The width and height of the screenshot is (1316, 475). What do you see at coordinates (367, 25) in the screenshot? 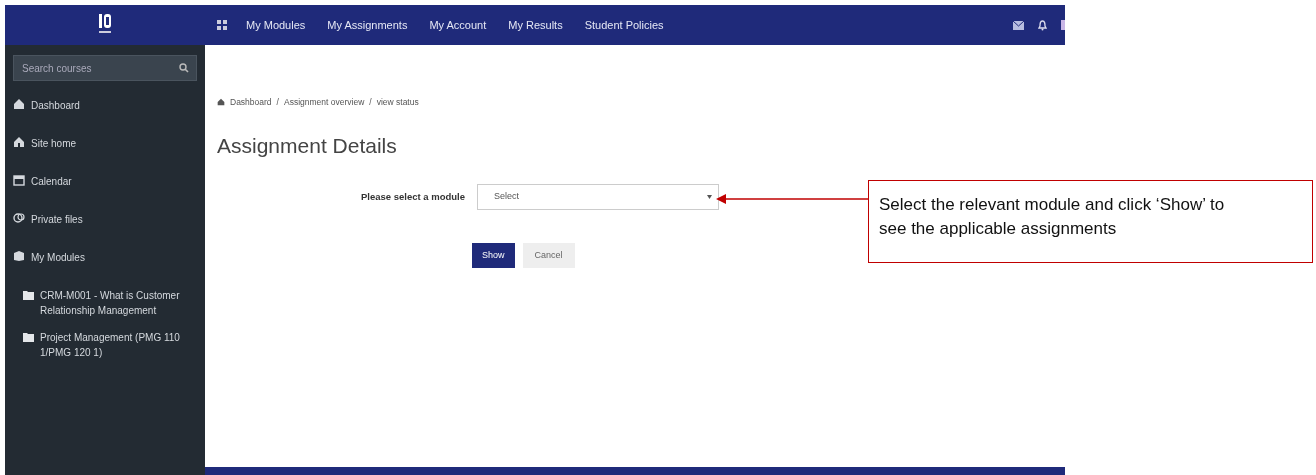
I see `nav-link: My Assignments` at bounding box center [367, 25].